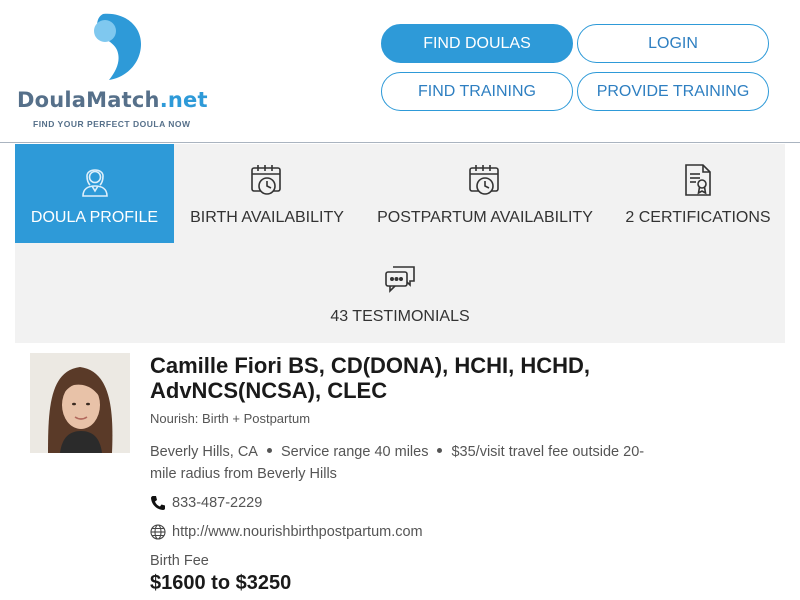 The image size is (800, 600). I want to click on tab-label: 43 TESTIMONIALS, so click(400, 316).